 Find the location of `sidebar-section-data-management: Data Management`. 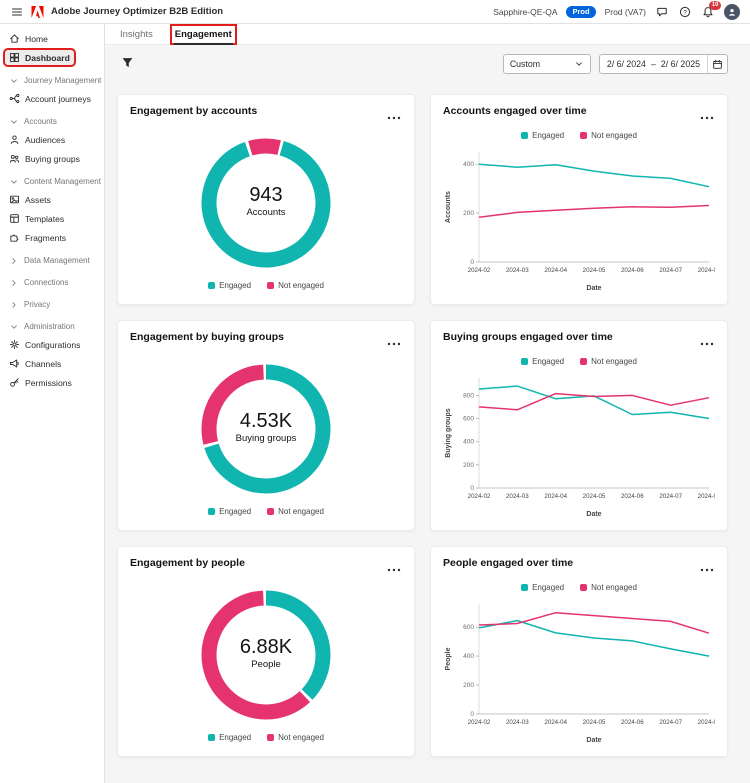

sidebar-section-data-management: Data Management is located at coordinates (52, 260).